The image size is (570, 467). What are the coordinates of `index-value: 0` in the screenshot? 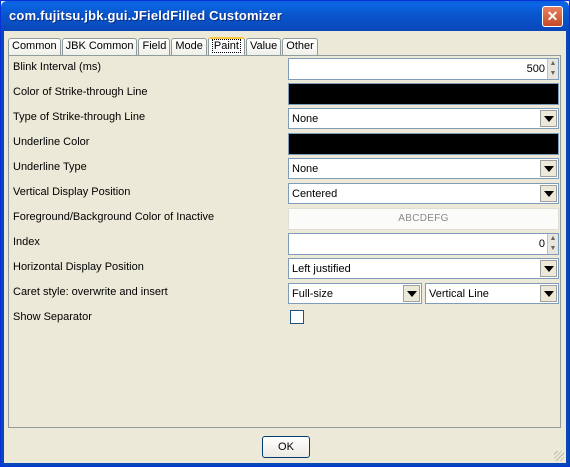 It's located at (541, 244).